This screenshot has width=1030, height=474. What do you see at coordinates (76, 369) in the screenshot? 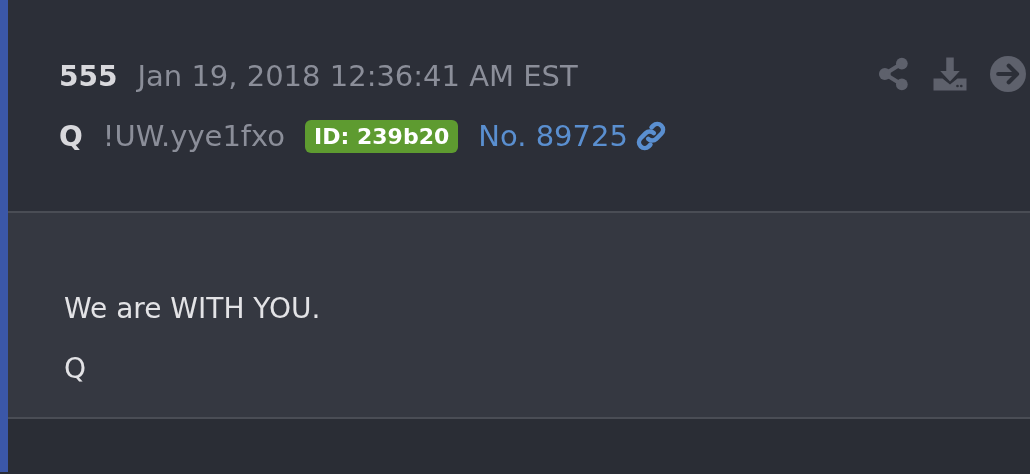
I see `post-text-line: Q` at bounding box center [76, 369].